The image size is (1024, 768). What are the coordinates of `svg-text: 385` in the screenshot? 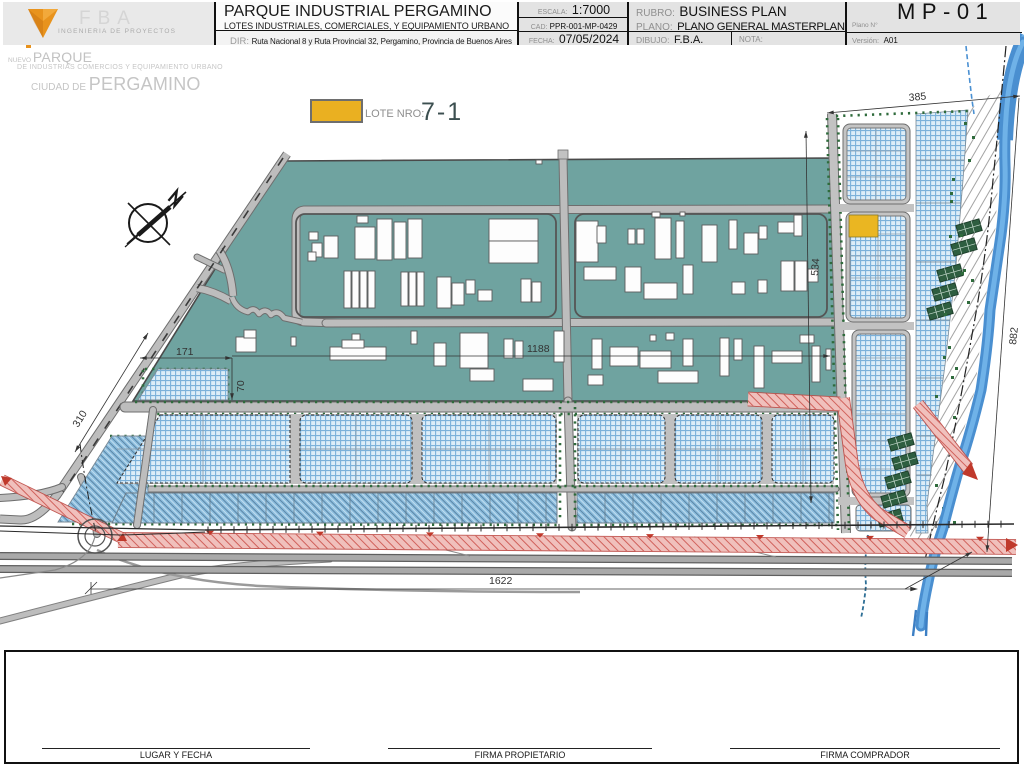 It's located at (917, 96).